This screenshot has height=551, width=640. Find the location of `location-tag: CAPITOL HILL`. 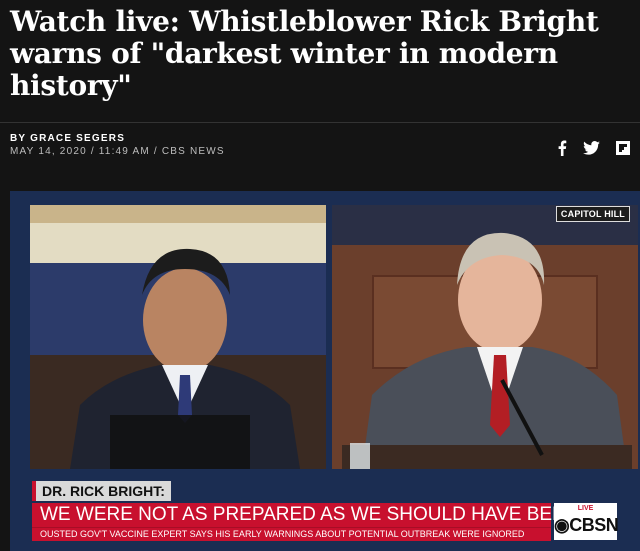

location-tag: CAPITOL HILL is located at coordinates (592, 214).